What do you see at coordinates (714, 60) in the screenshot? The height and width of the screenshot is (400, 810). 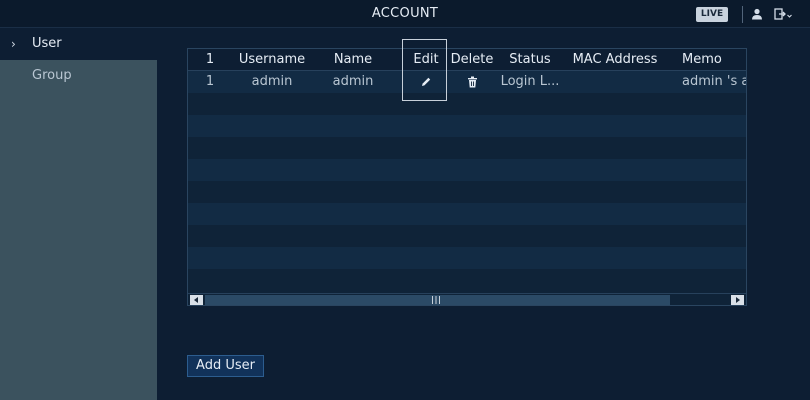 I see `column-header-memo: Memo` at bounding box center [714, 60].